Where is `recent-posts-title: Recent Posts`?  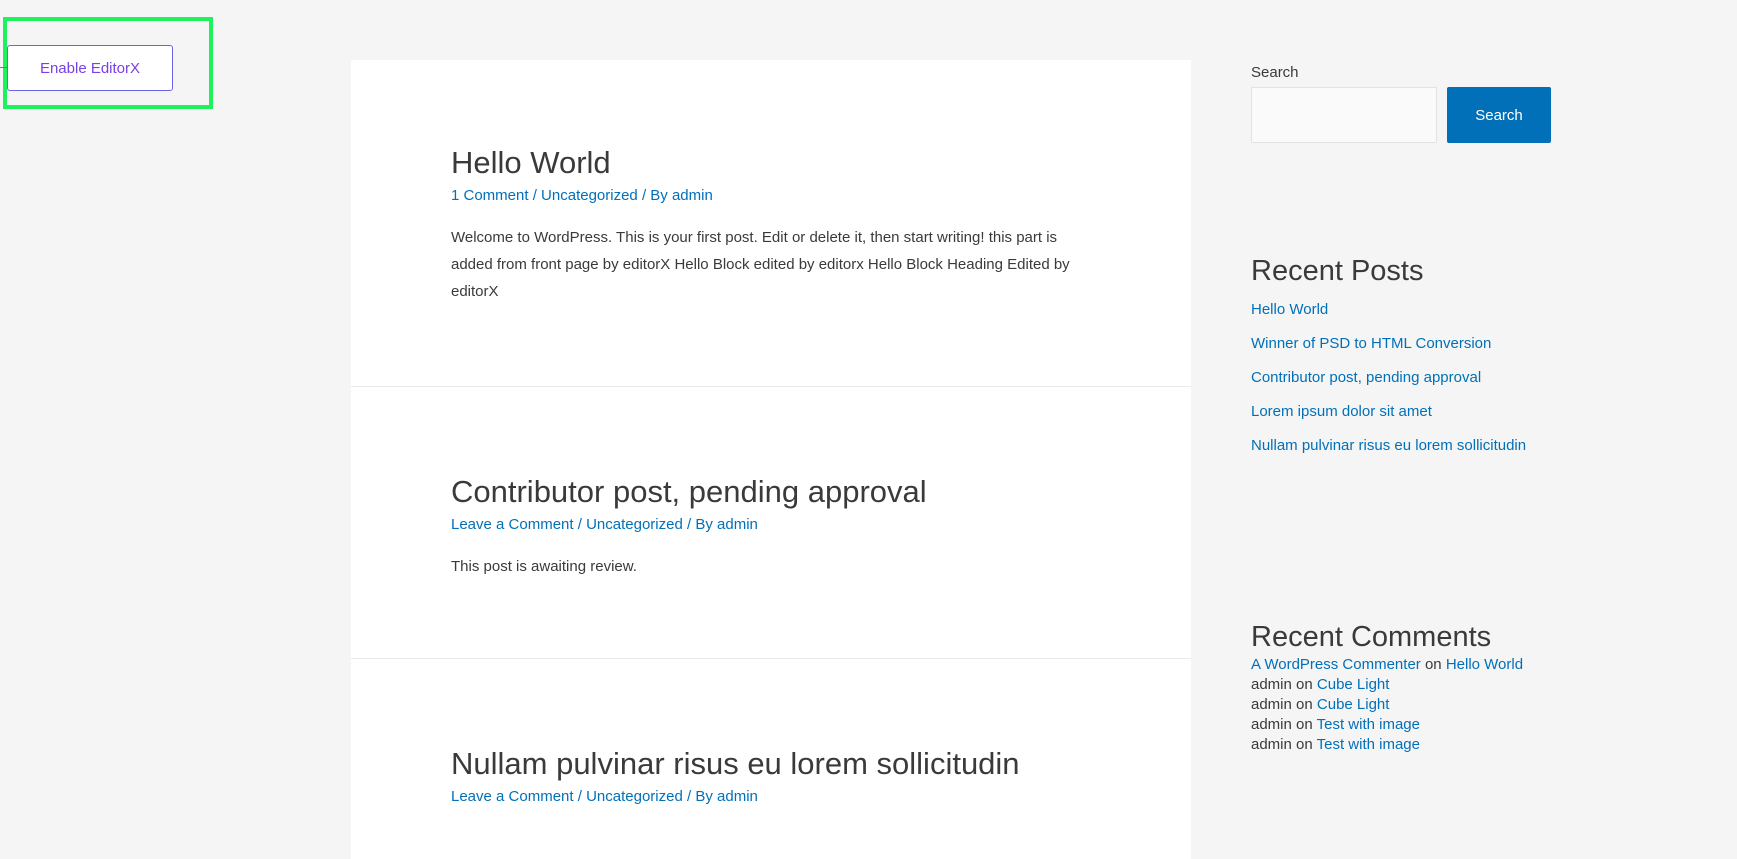 recent-posts-title: Recent Posts is located at coordinates (1337, 271).